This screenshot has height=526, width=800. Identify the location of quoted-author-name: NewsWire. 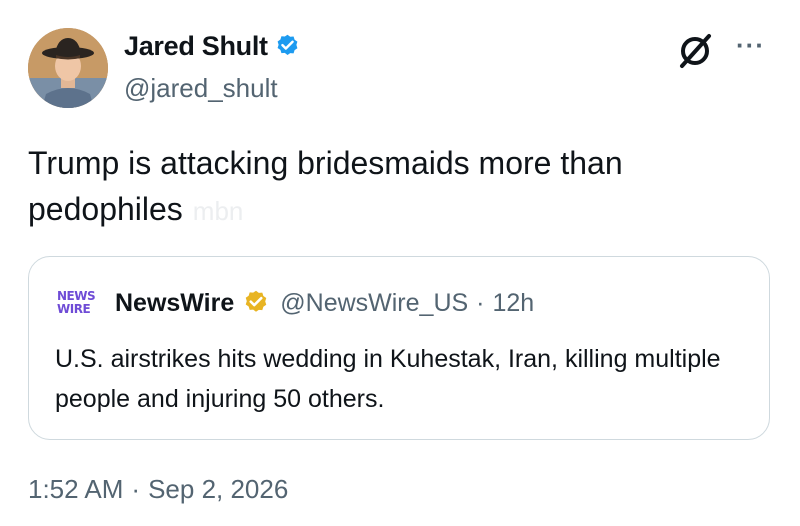
(174, 303).